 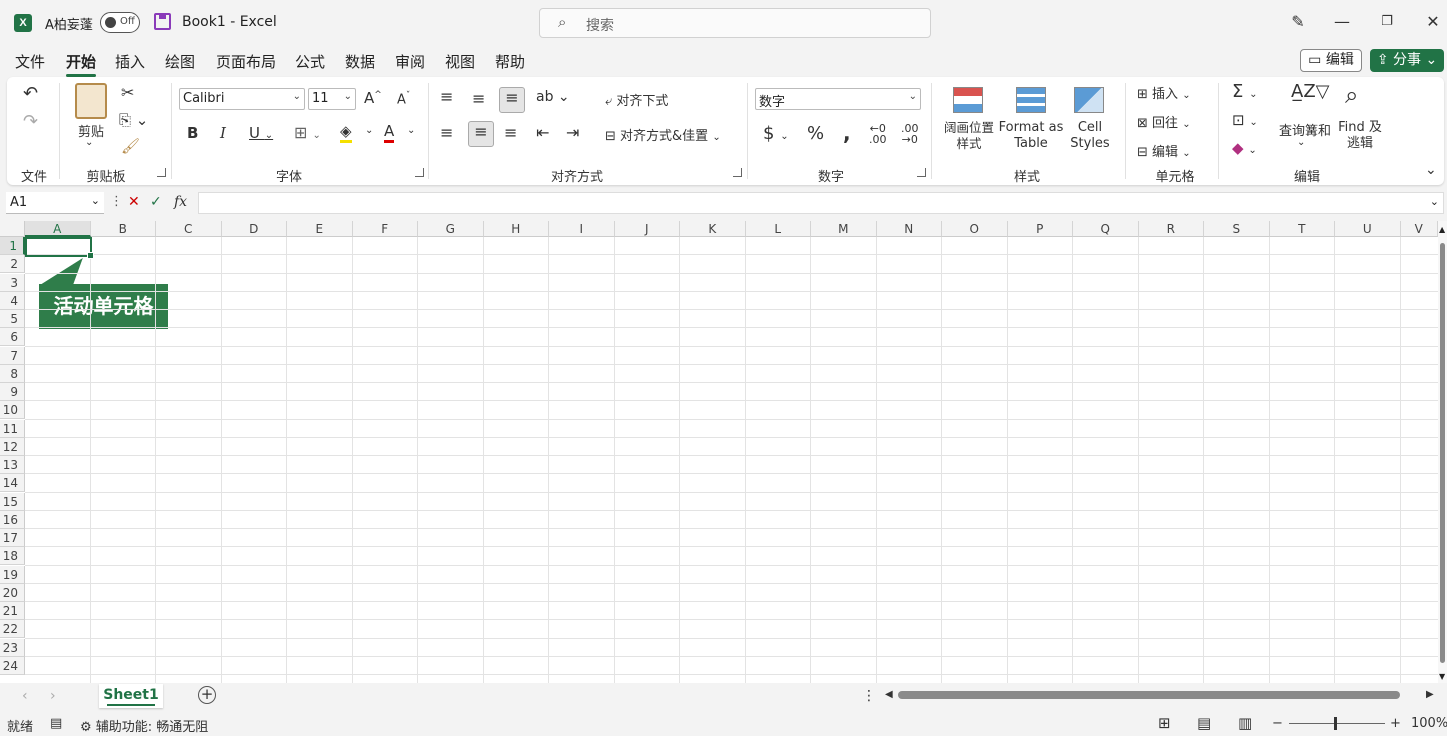 I want to click on row-header: 6, so click(x=12, y=337).